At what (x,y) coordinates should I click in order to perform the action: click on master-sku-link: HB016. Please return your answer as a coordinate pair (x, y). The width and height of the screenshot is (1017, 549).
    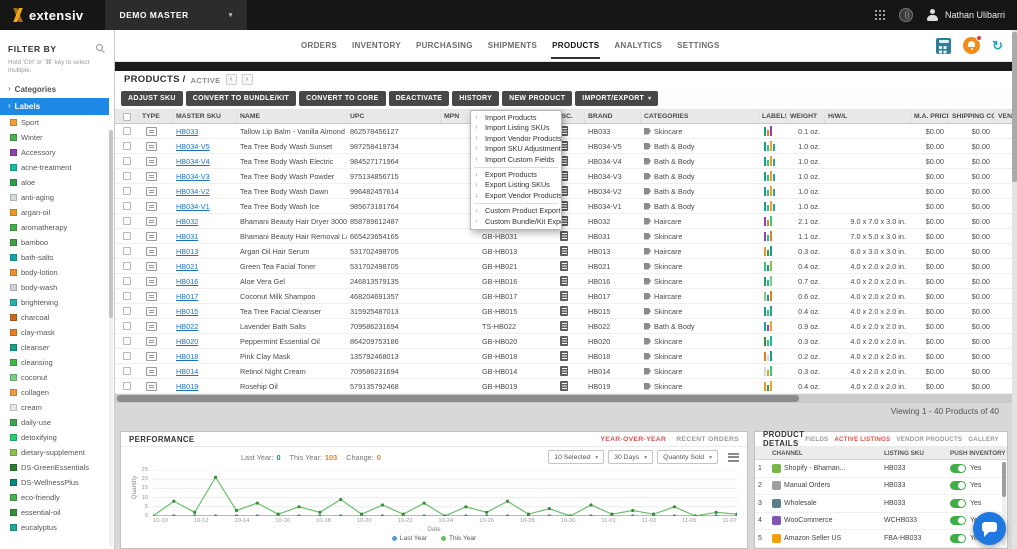
    Looking at the image, I should click on (187, 281).